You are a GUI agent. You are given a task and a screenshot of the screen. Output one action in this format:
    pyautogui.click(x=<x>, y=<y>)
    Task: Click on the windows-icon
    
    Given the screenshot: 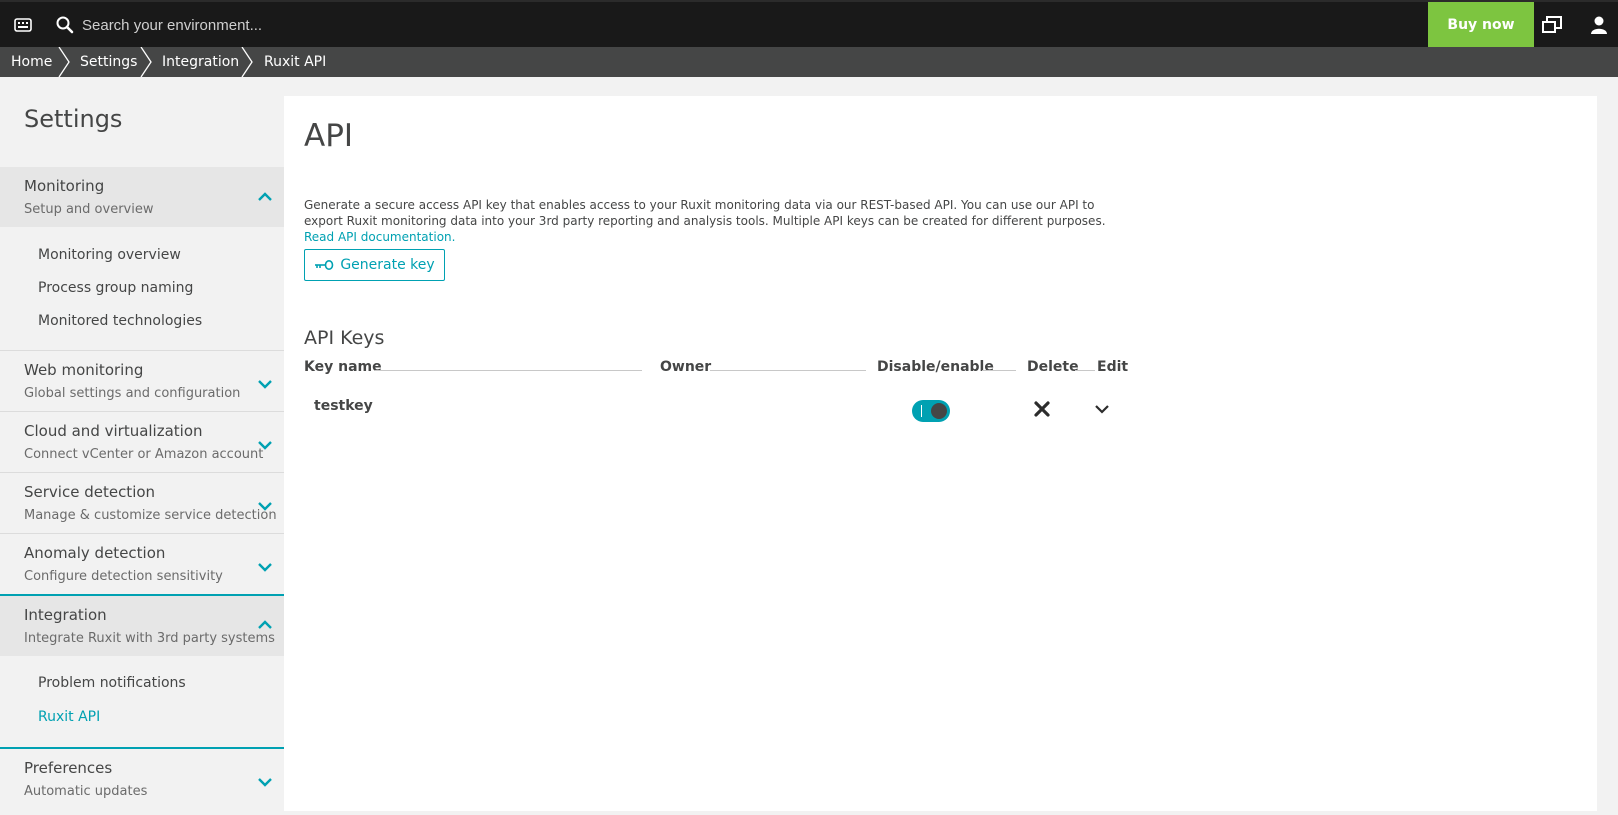 What is the action you would take?
    pyautogui.click(x=1552, y=25)
    